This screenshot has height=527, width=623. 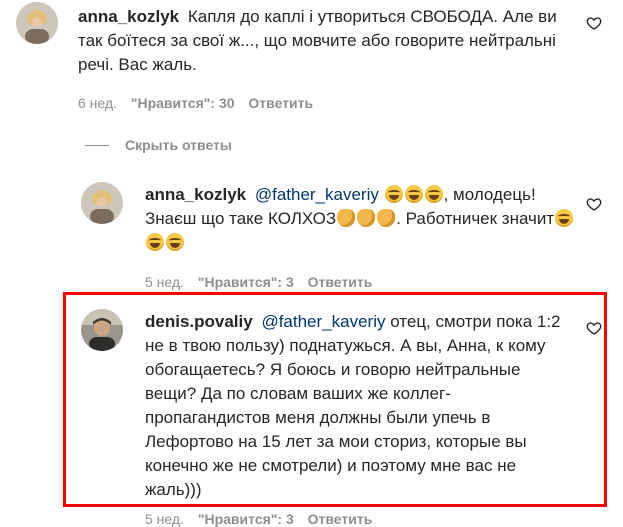 I want to click on comment-likes: "Нравится": 30, so click(x=183, y=103).